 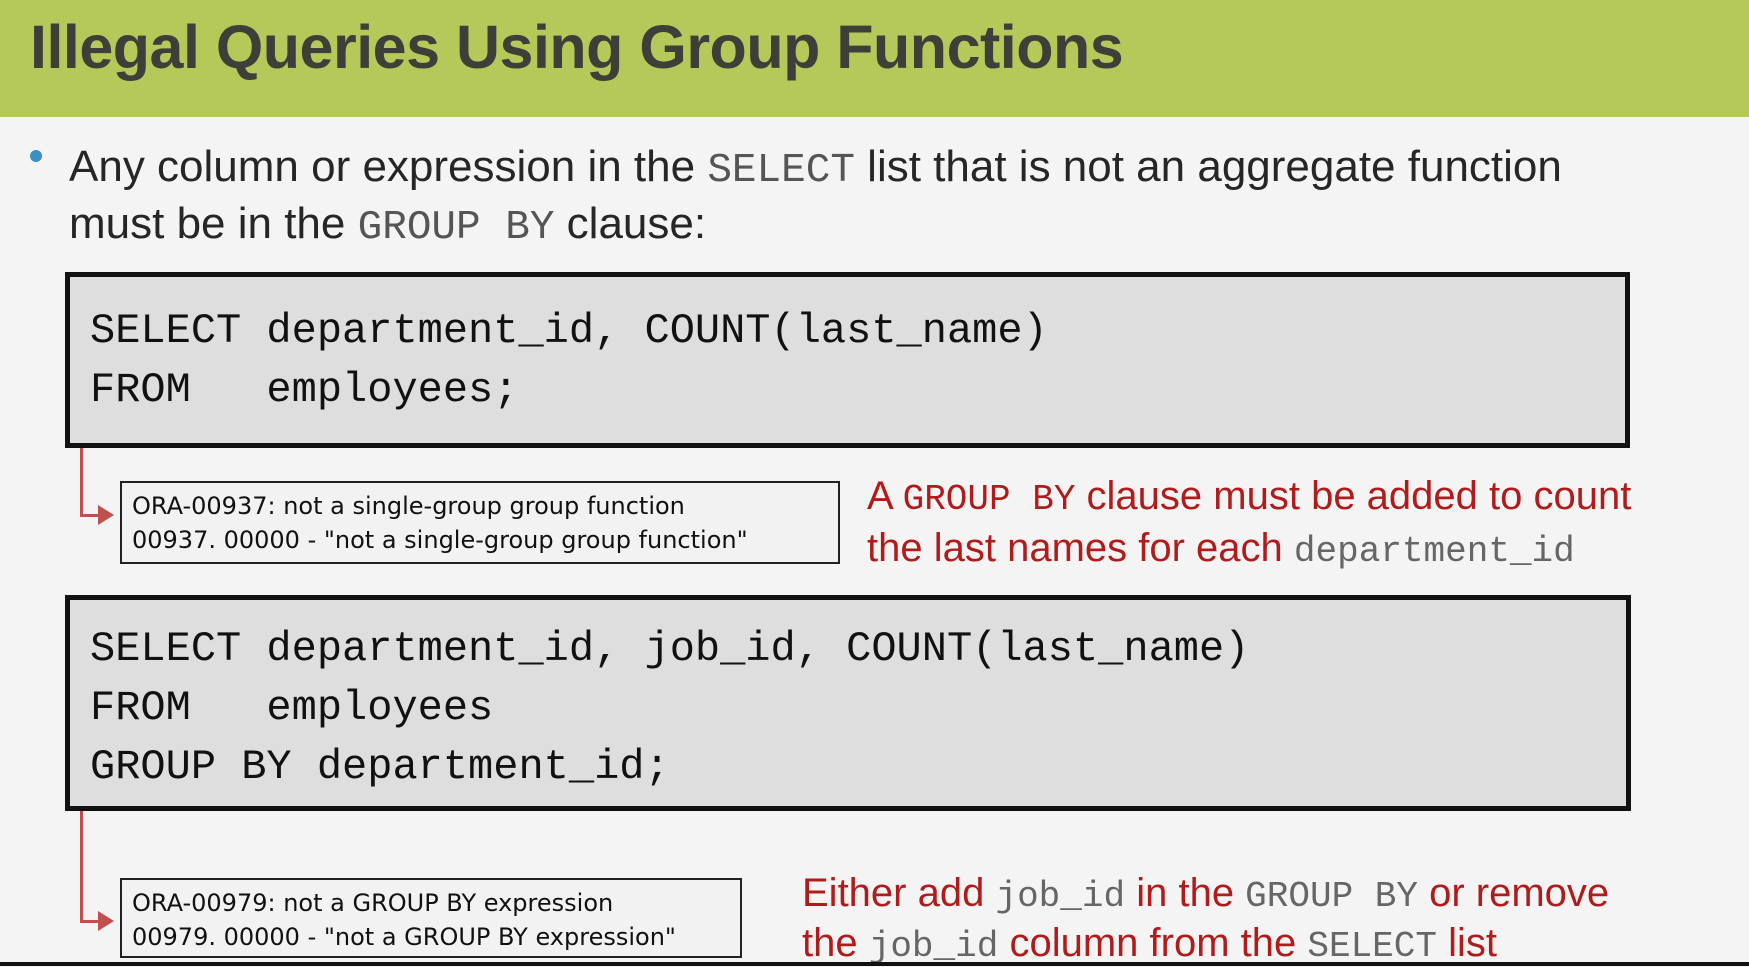 I want to click on code-line: FROM employees;, so click(x=304, y=390).